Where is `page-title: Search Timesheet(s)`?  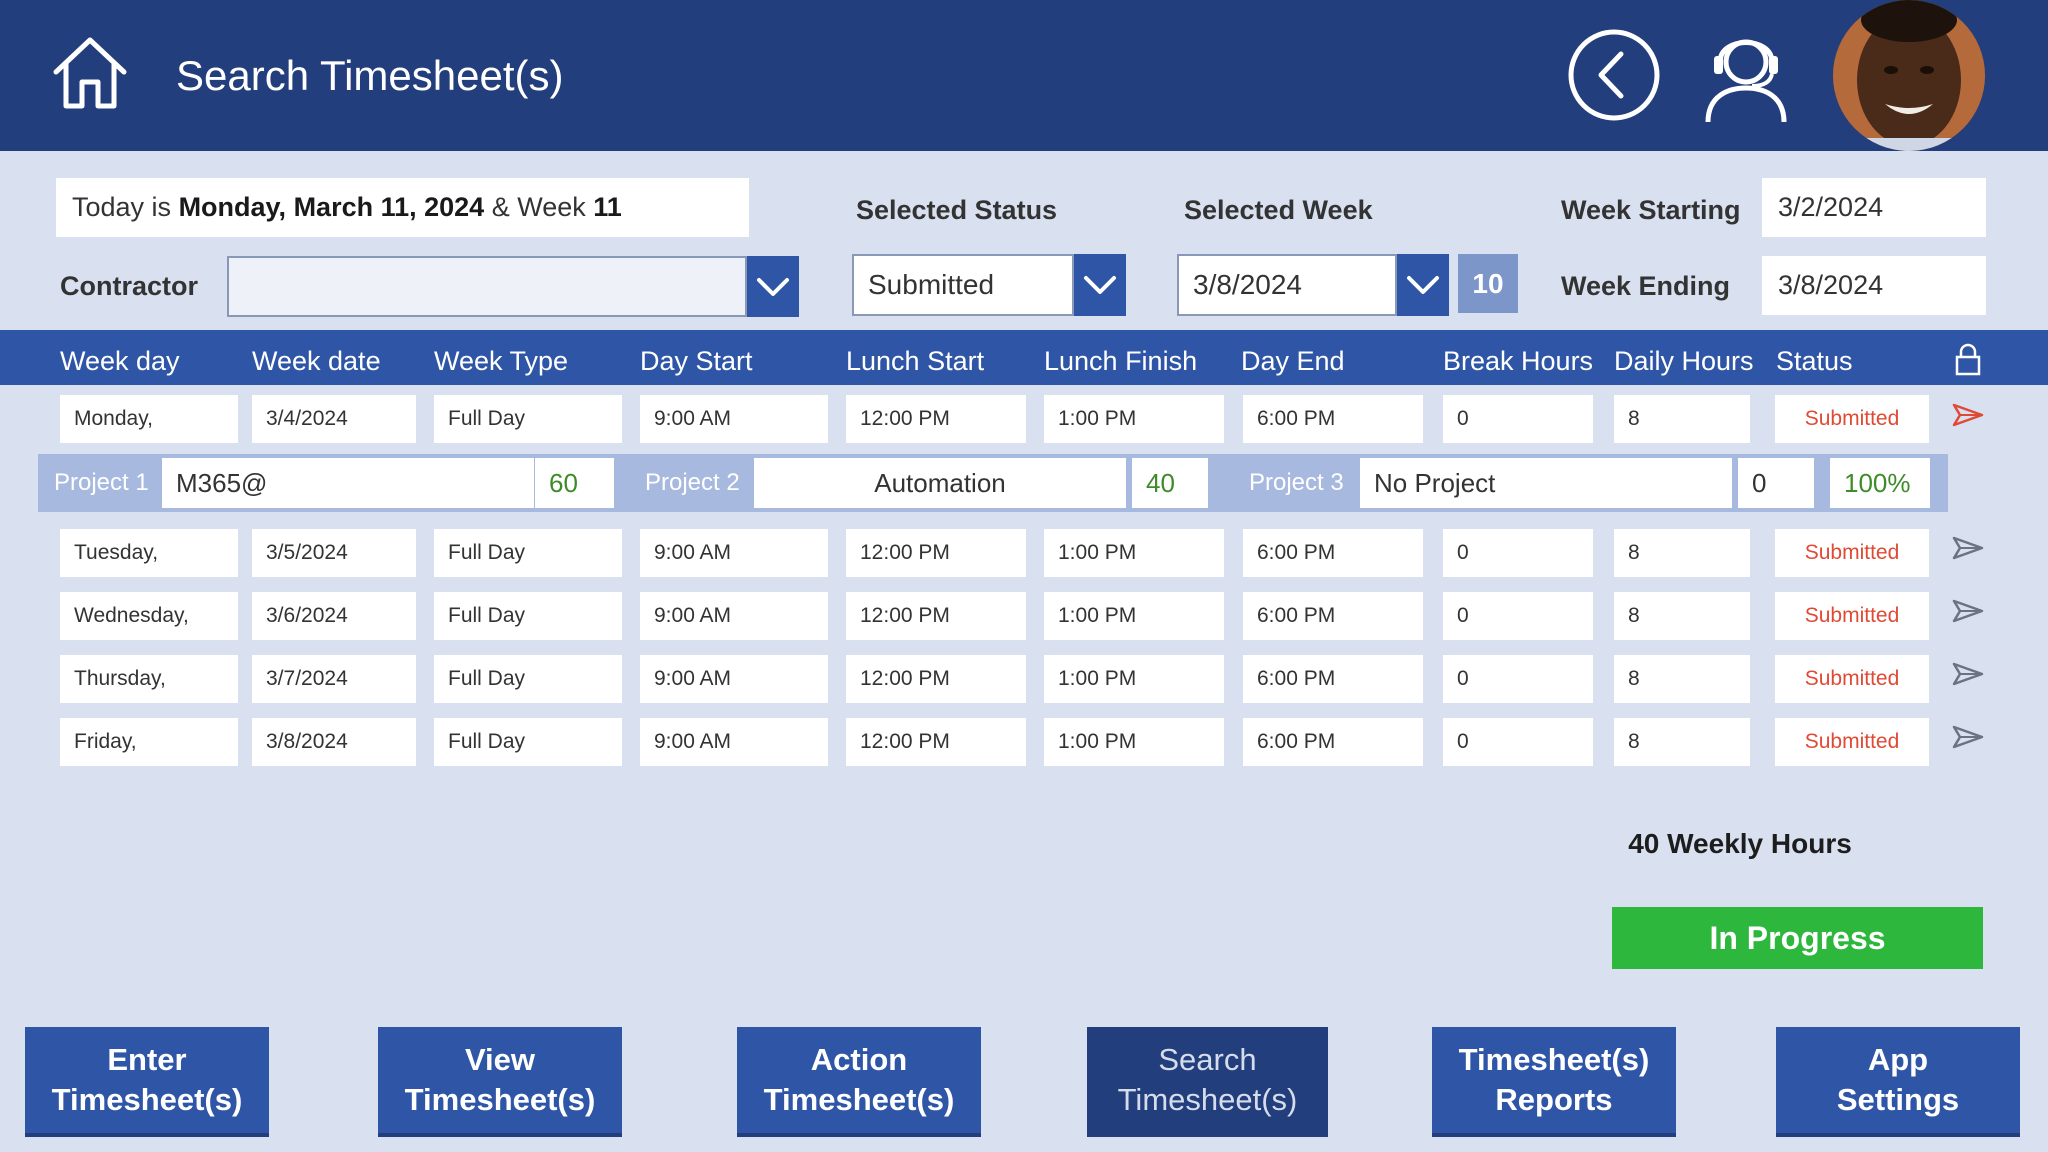 page-title: Search Timesheet(s) is located at coordinates (370, 75).